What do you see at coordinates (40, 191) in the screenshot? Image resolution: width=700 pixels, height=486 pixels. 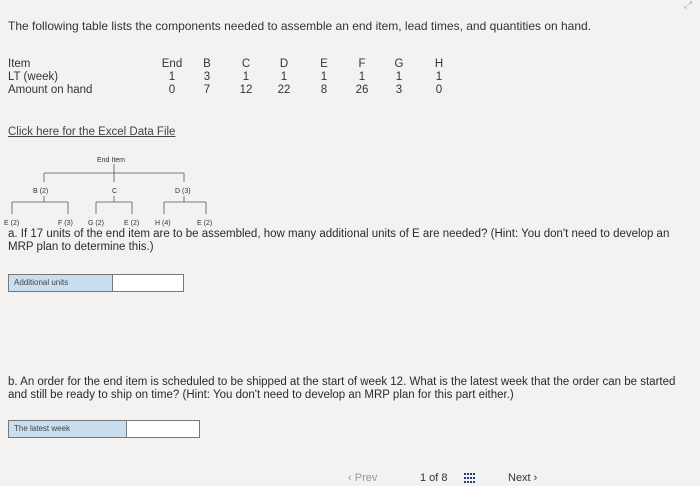 I see `tree-node-b: B (2)` at bounding box center [40, 191].